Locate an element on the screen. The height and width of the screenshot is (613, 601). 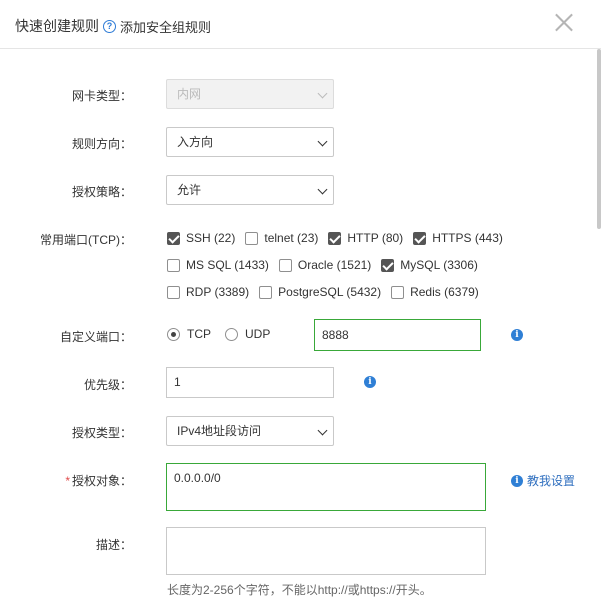
question-icon: ? is located at coordinates (109, 26).